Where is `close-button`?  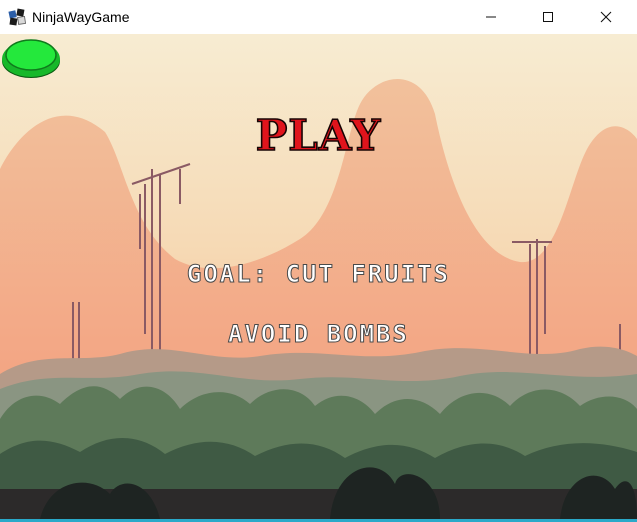
close-button is located at coordinates (606, 17).